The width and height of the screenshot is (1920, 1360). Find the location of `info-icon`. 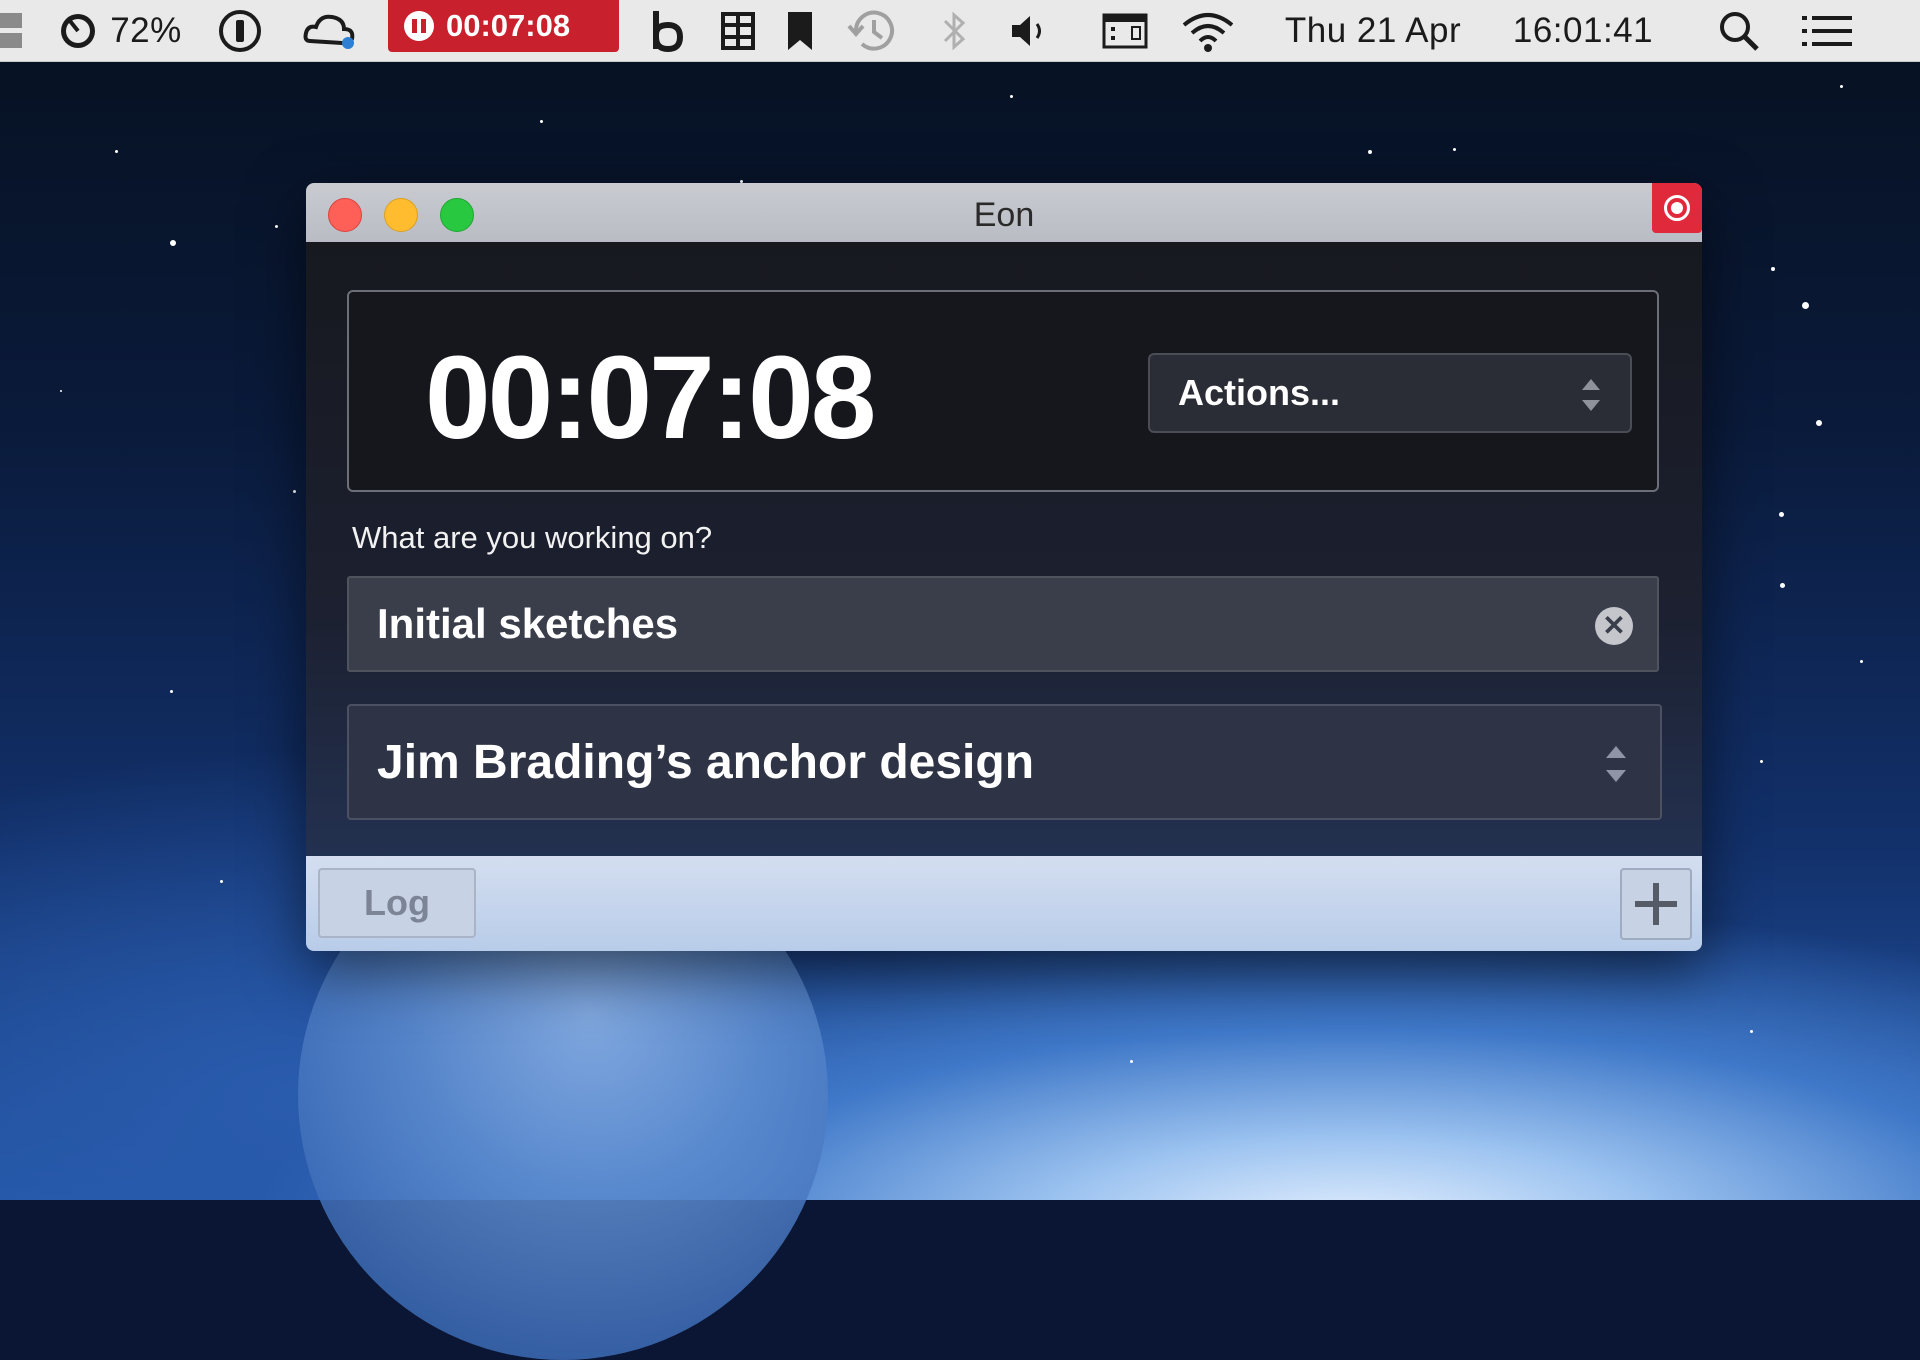

info-icon is located at coordinates (240, 30).